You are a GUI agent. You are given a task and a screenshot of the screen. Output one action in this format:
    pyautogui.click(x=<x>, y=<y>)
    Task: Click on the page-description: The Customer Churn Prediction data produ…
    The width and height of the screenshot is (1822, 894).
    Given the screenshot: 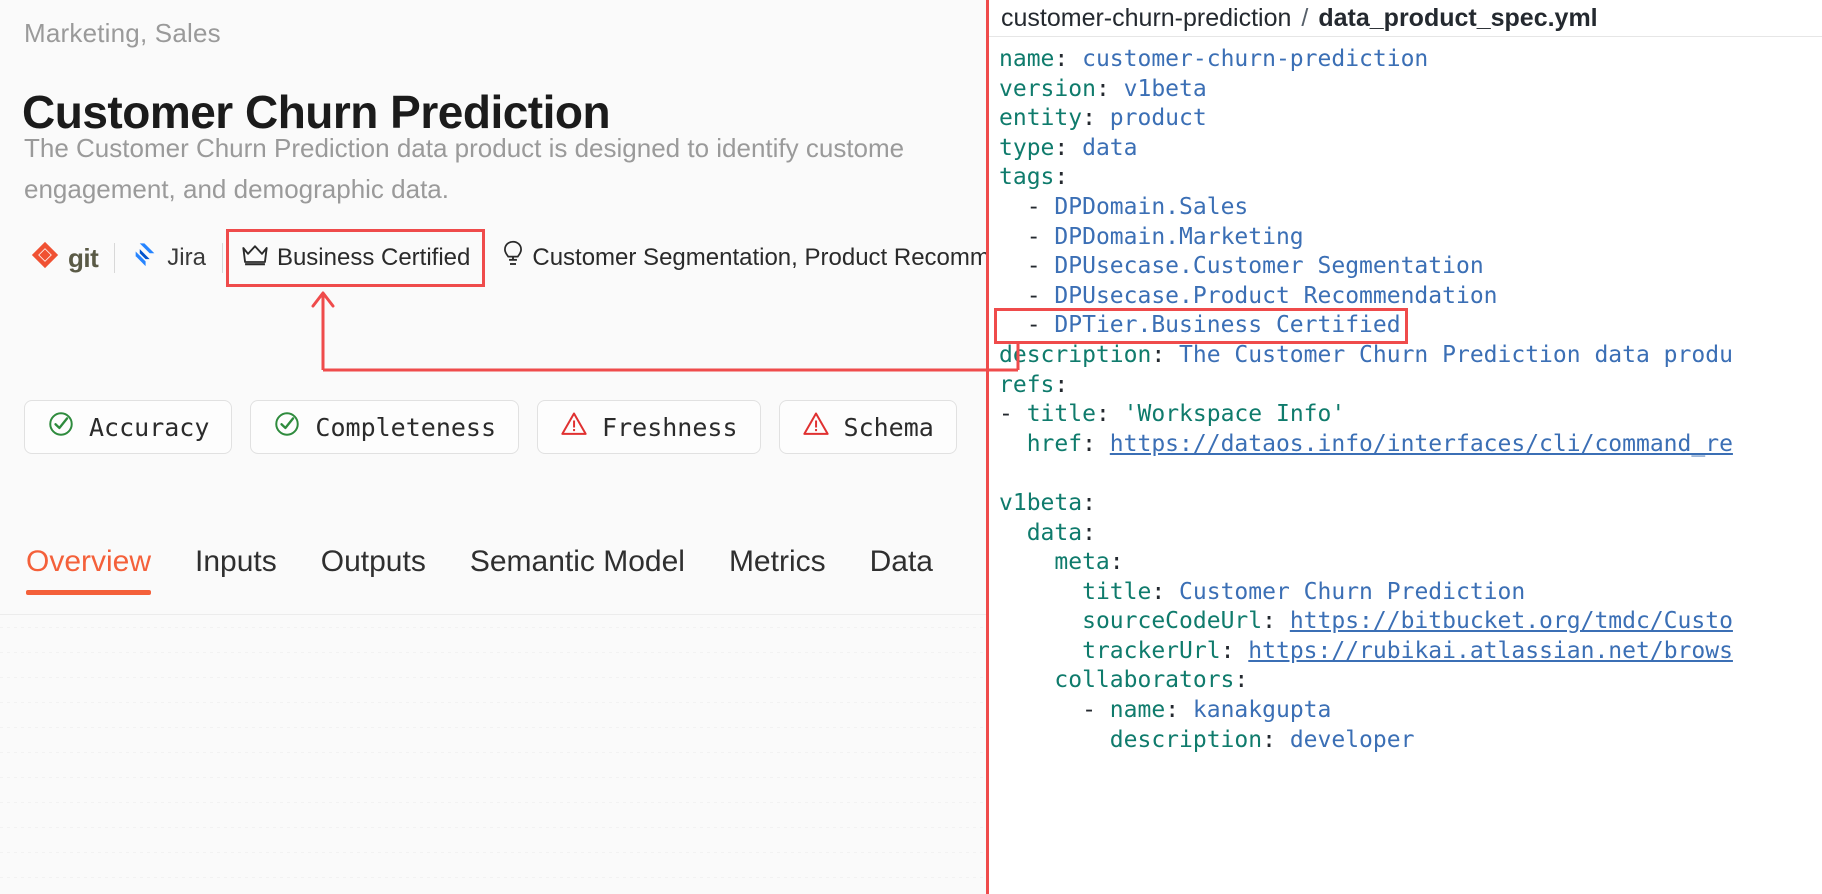 What is the action you would take?
    pyautogui.click(x=464, y=168)
    